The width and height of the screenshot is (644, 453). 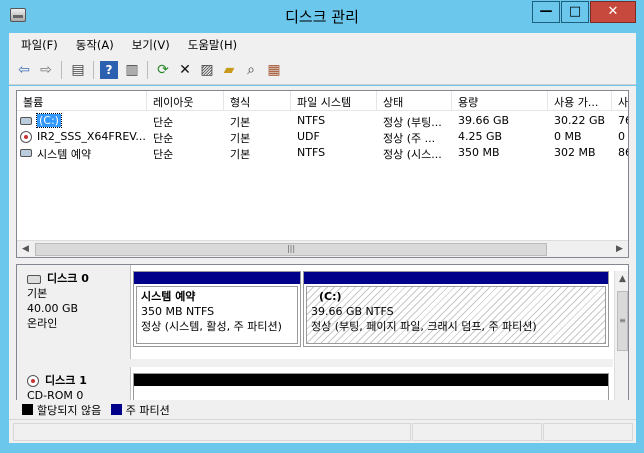 I want to click on menu-help: 도움말(H), so click(x=209, y=43).